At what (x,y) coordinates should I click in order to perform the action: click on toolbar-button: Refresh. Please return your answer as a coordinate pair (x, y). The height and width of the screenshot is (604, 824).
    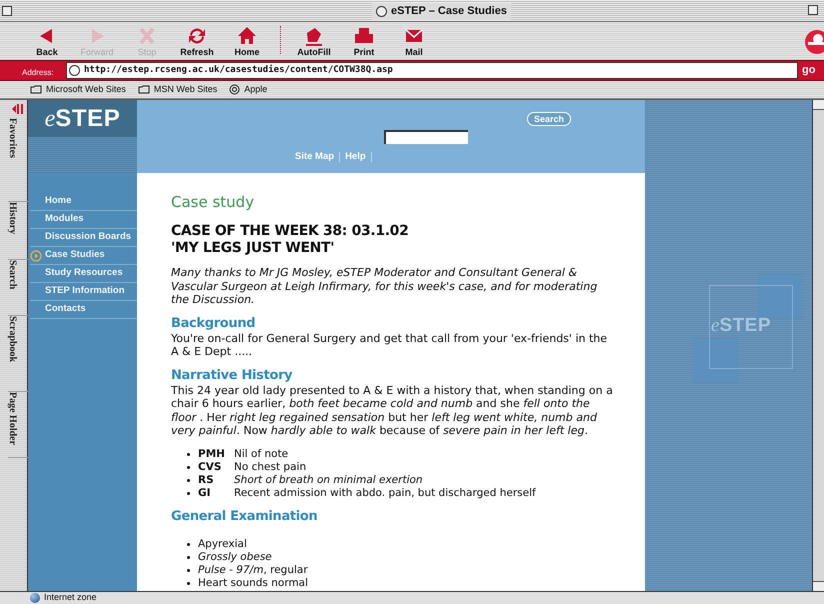
    Looking at the image, I should click on (197, 41).